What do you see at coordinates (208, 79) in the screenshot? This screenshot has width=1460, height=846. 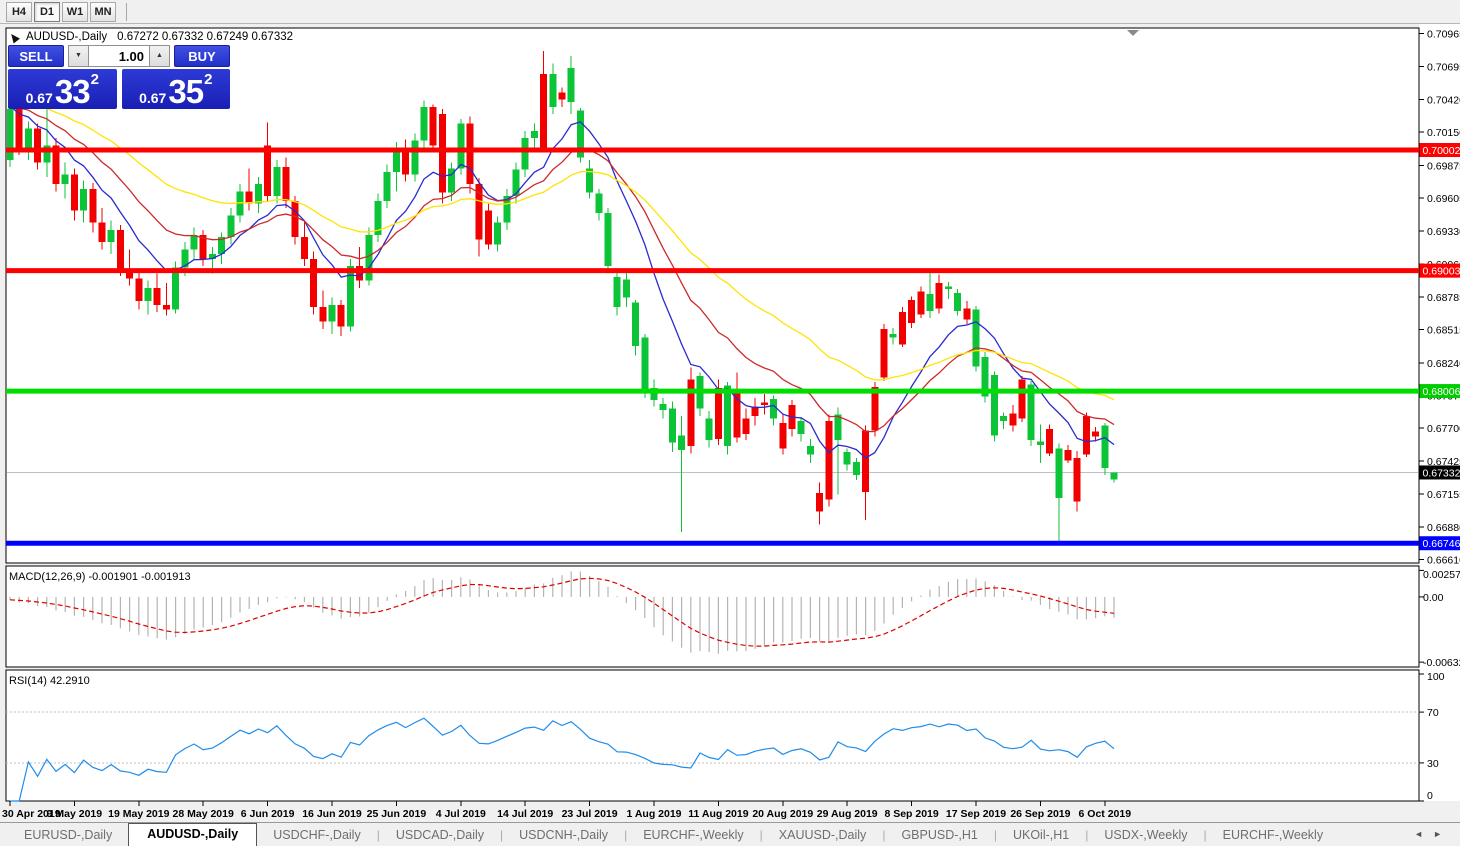 I see `buy-price-pip: 2` at bounding box center [208, 79].